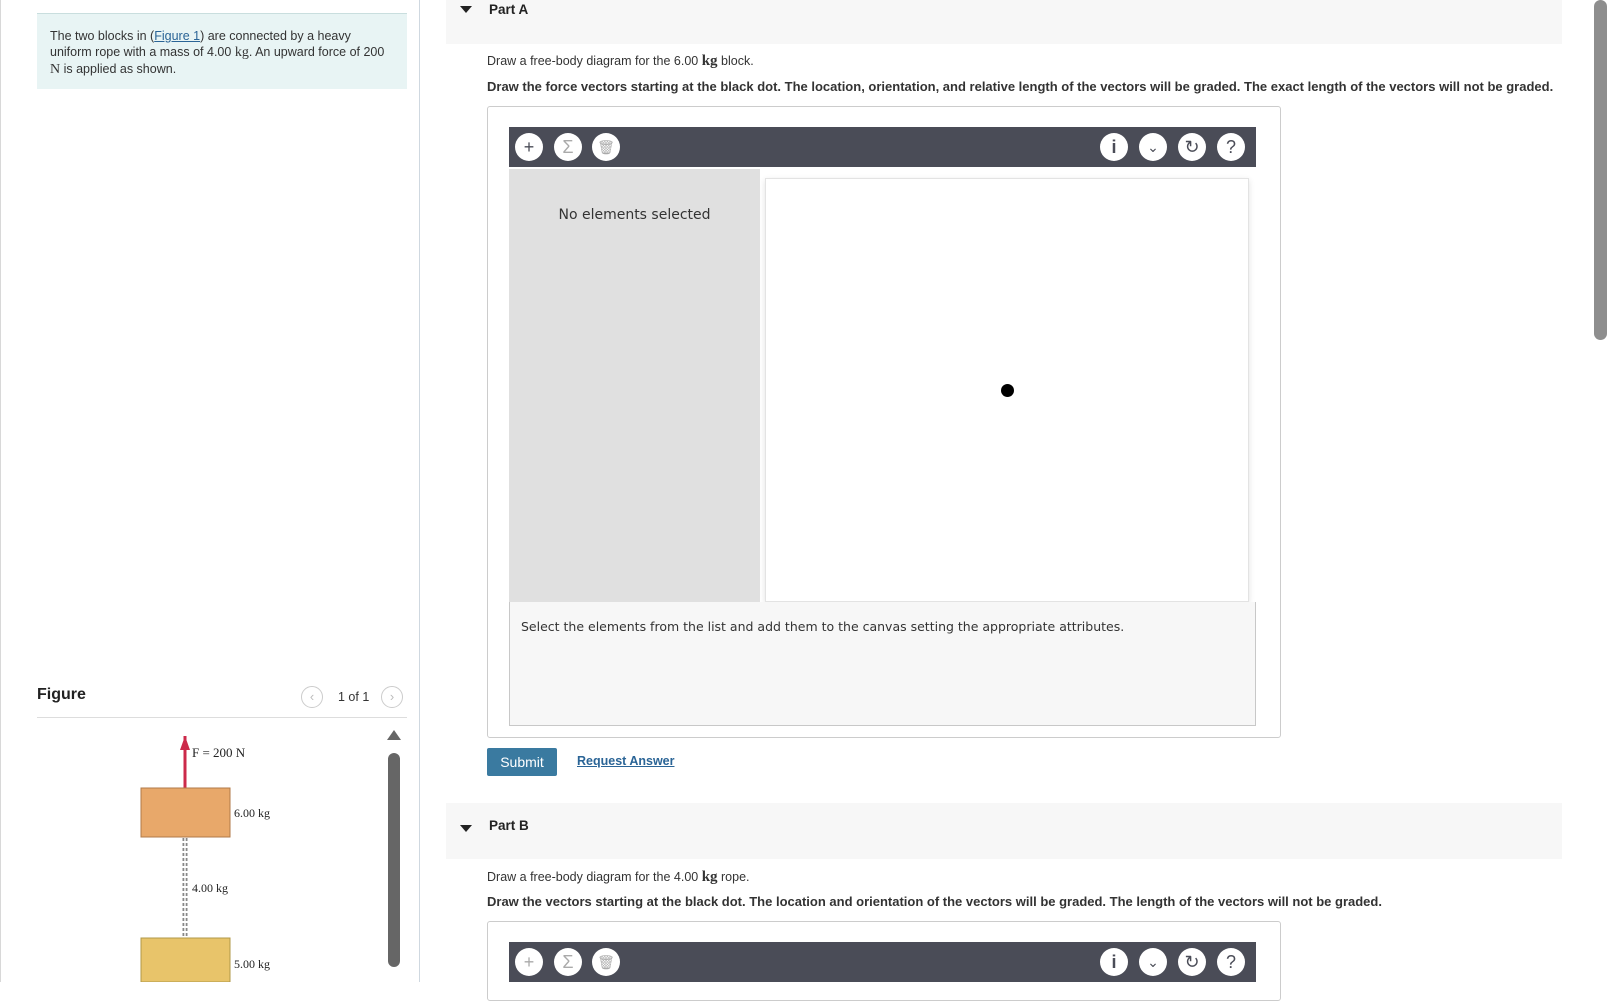 This screenshot has width=1613, height=1001. Describe the element at coordinates (392, 697) in the screenshot. I see `chevron-right-icon: ›` at that location.